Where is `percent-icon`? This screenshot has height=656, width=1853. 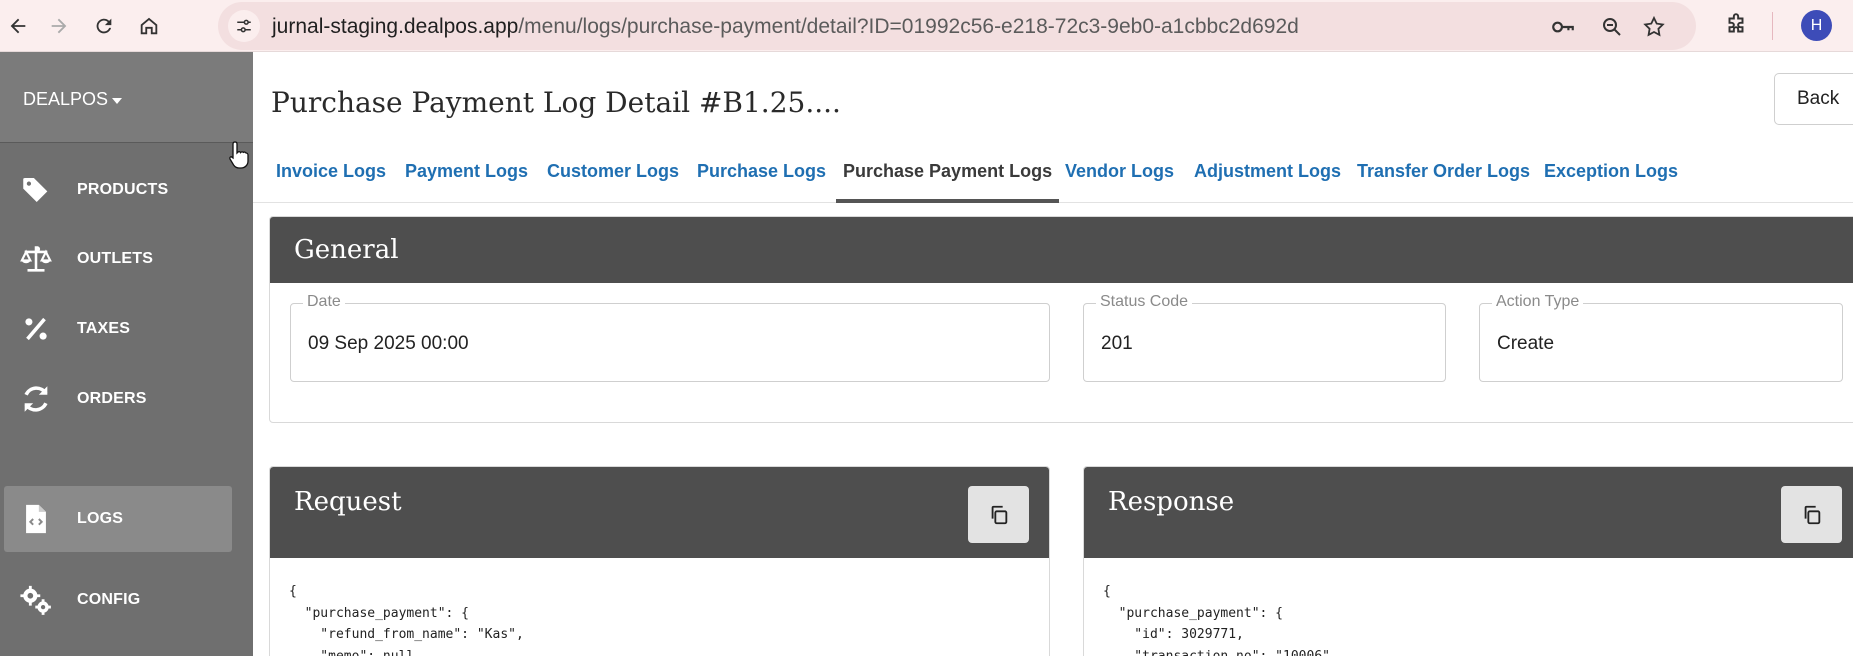 percent-icon is located at coordinates (36, 329).